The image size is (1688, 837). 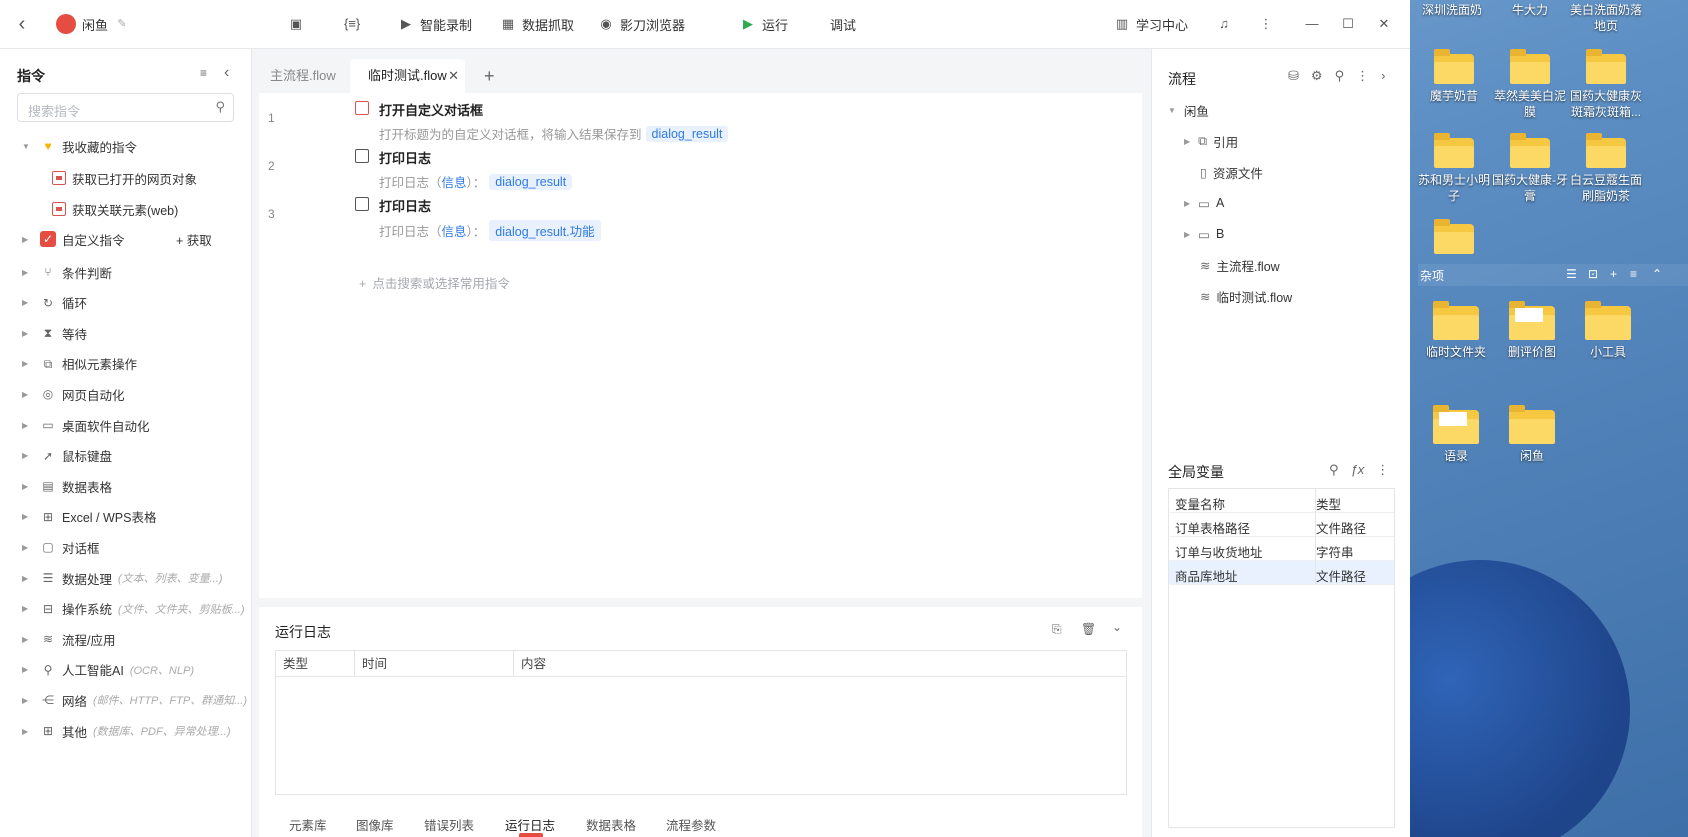 I want to click on desktop-folder: 删评价图, so click(x=1532, y=330).